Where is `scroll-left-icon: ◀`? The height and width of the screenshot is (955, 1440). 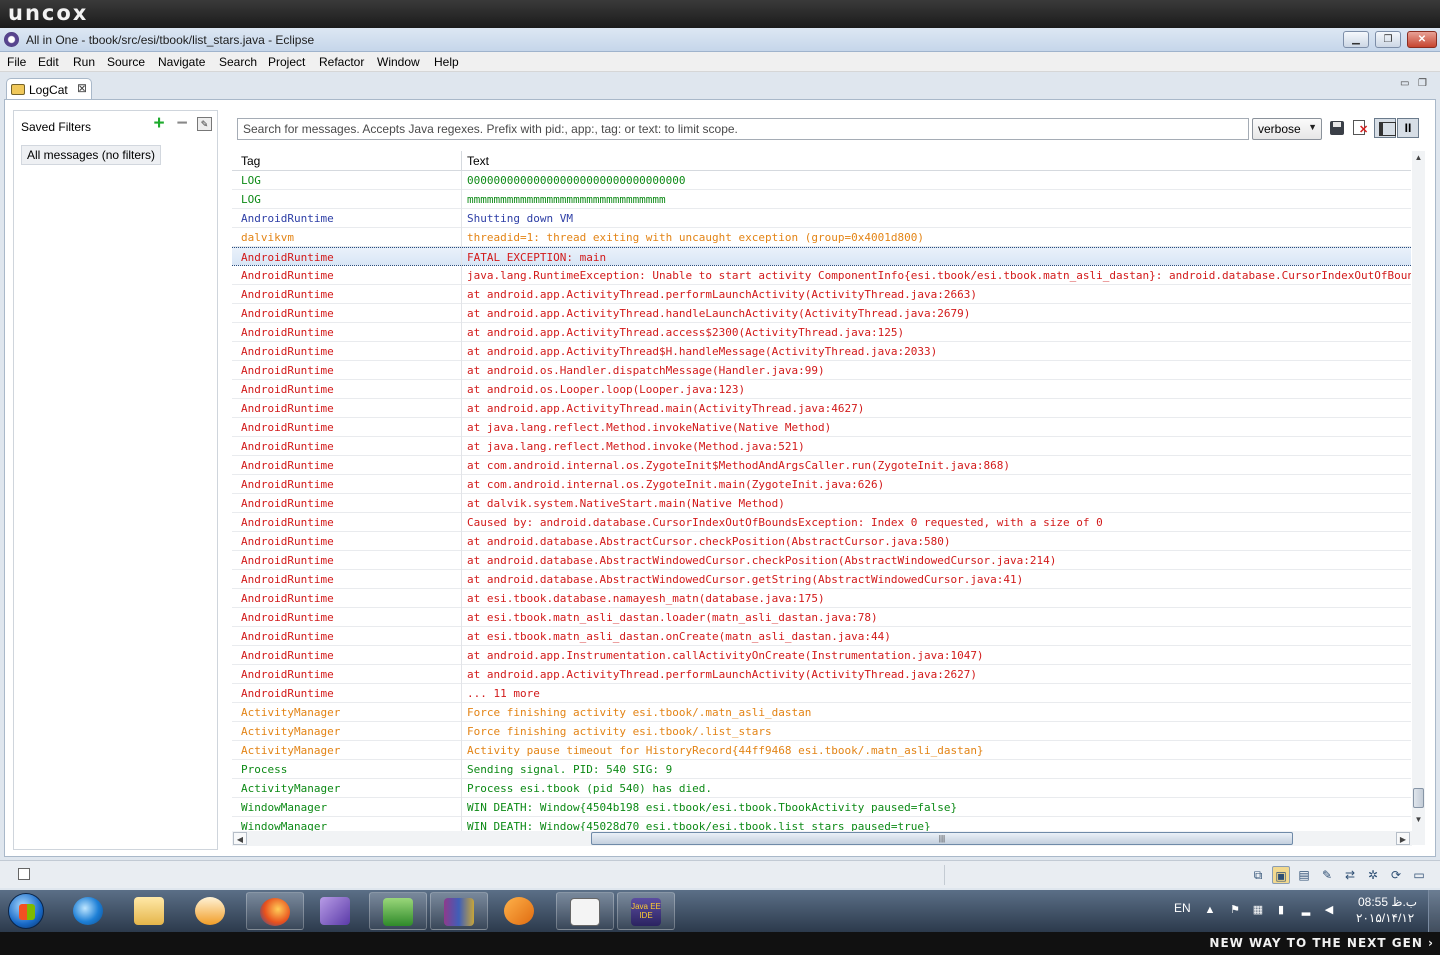 scroll-left-icon: ◀ is located at coordinates (240, 838).